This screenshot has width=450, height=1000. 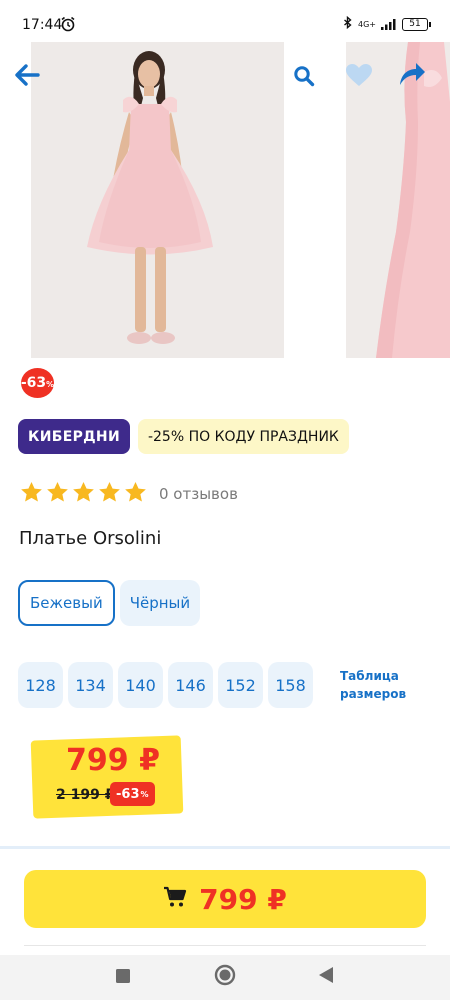 I want to click on search-icon, so click(x=304, y=76).